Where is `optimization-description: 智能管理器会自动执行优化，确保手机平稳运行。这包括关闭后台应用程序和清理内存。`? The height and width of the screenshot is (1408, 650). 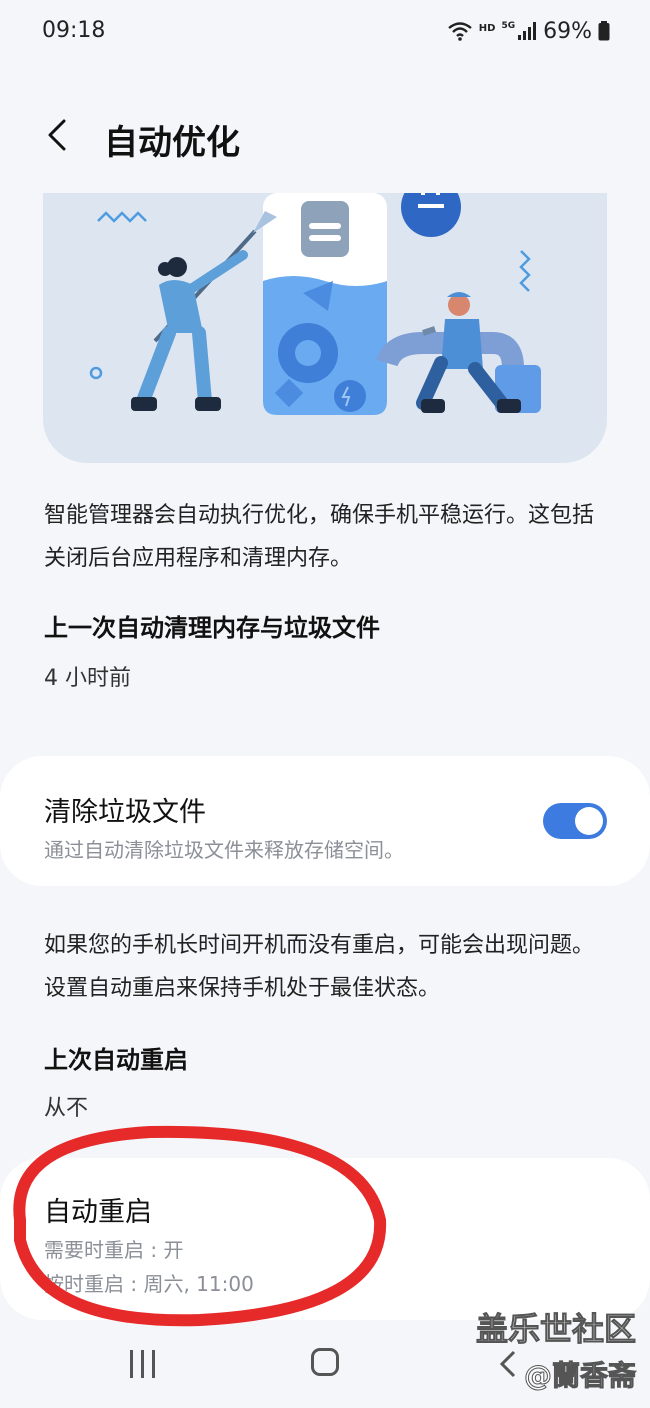
optimization-description: 智能管理器会自动执行优化，确保手机平稳运行。这包括关闭后台应用程序和清理内存。 is located at coordinates (319, 537).